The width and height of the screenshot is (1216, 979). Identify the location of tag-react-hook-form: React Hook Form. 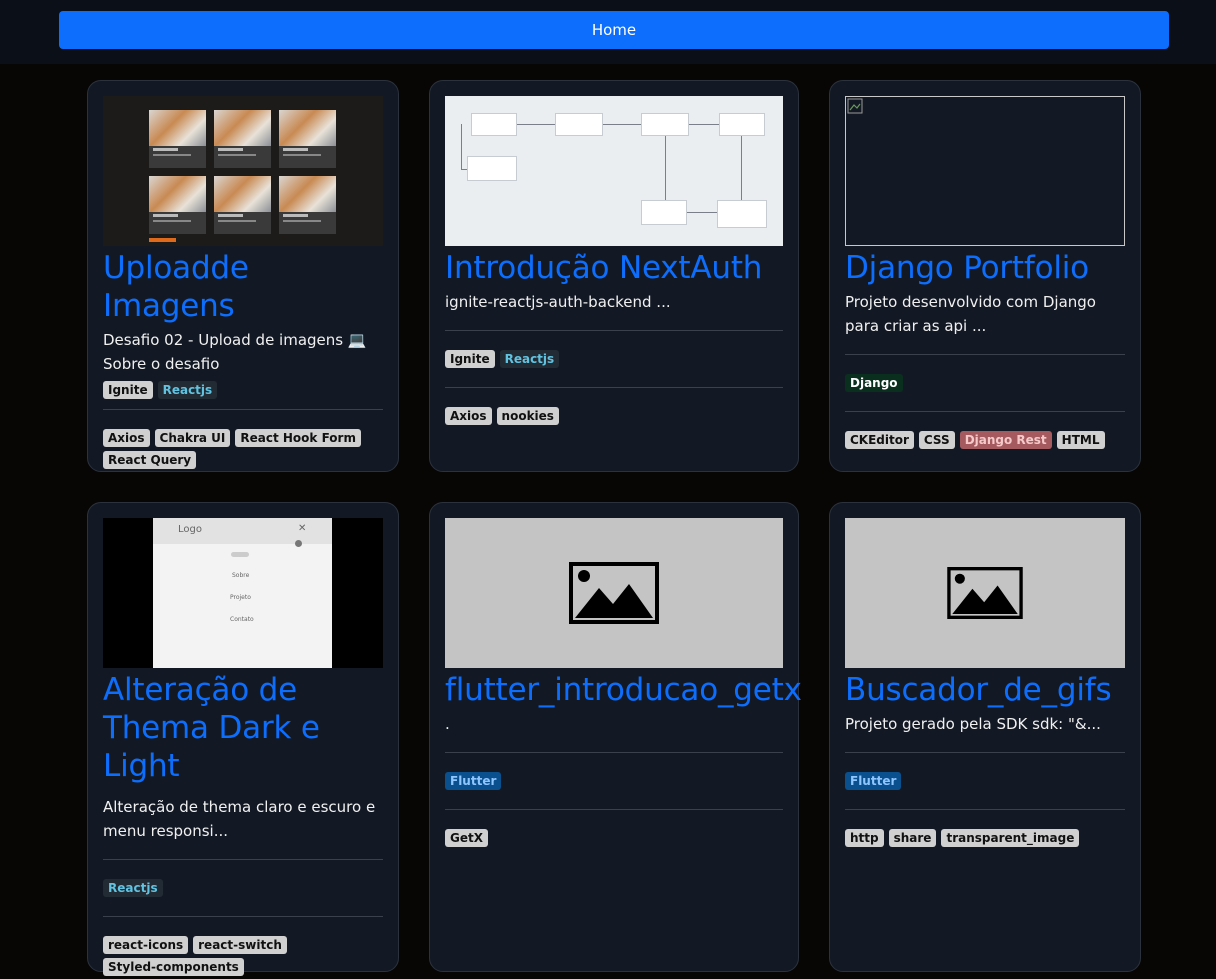
(298, 438).